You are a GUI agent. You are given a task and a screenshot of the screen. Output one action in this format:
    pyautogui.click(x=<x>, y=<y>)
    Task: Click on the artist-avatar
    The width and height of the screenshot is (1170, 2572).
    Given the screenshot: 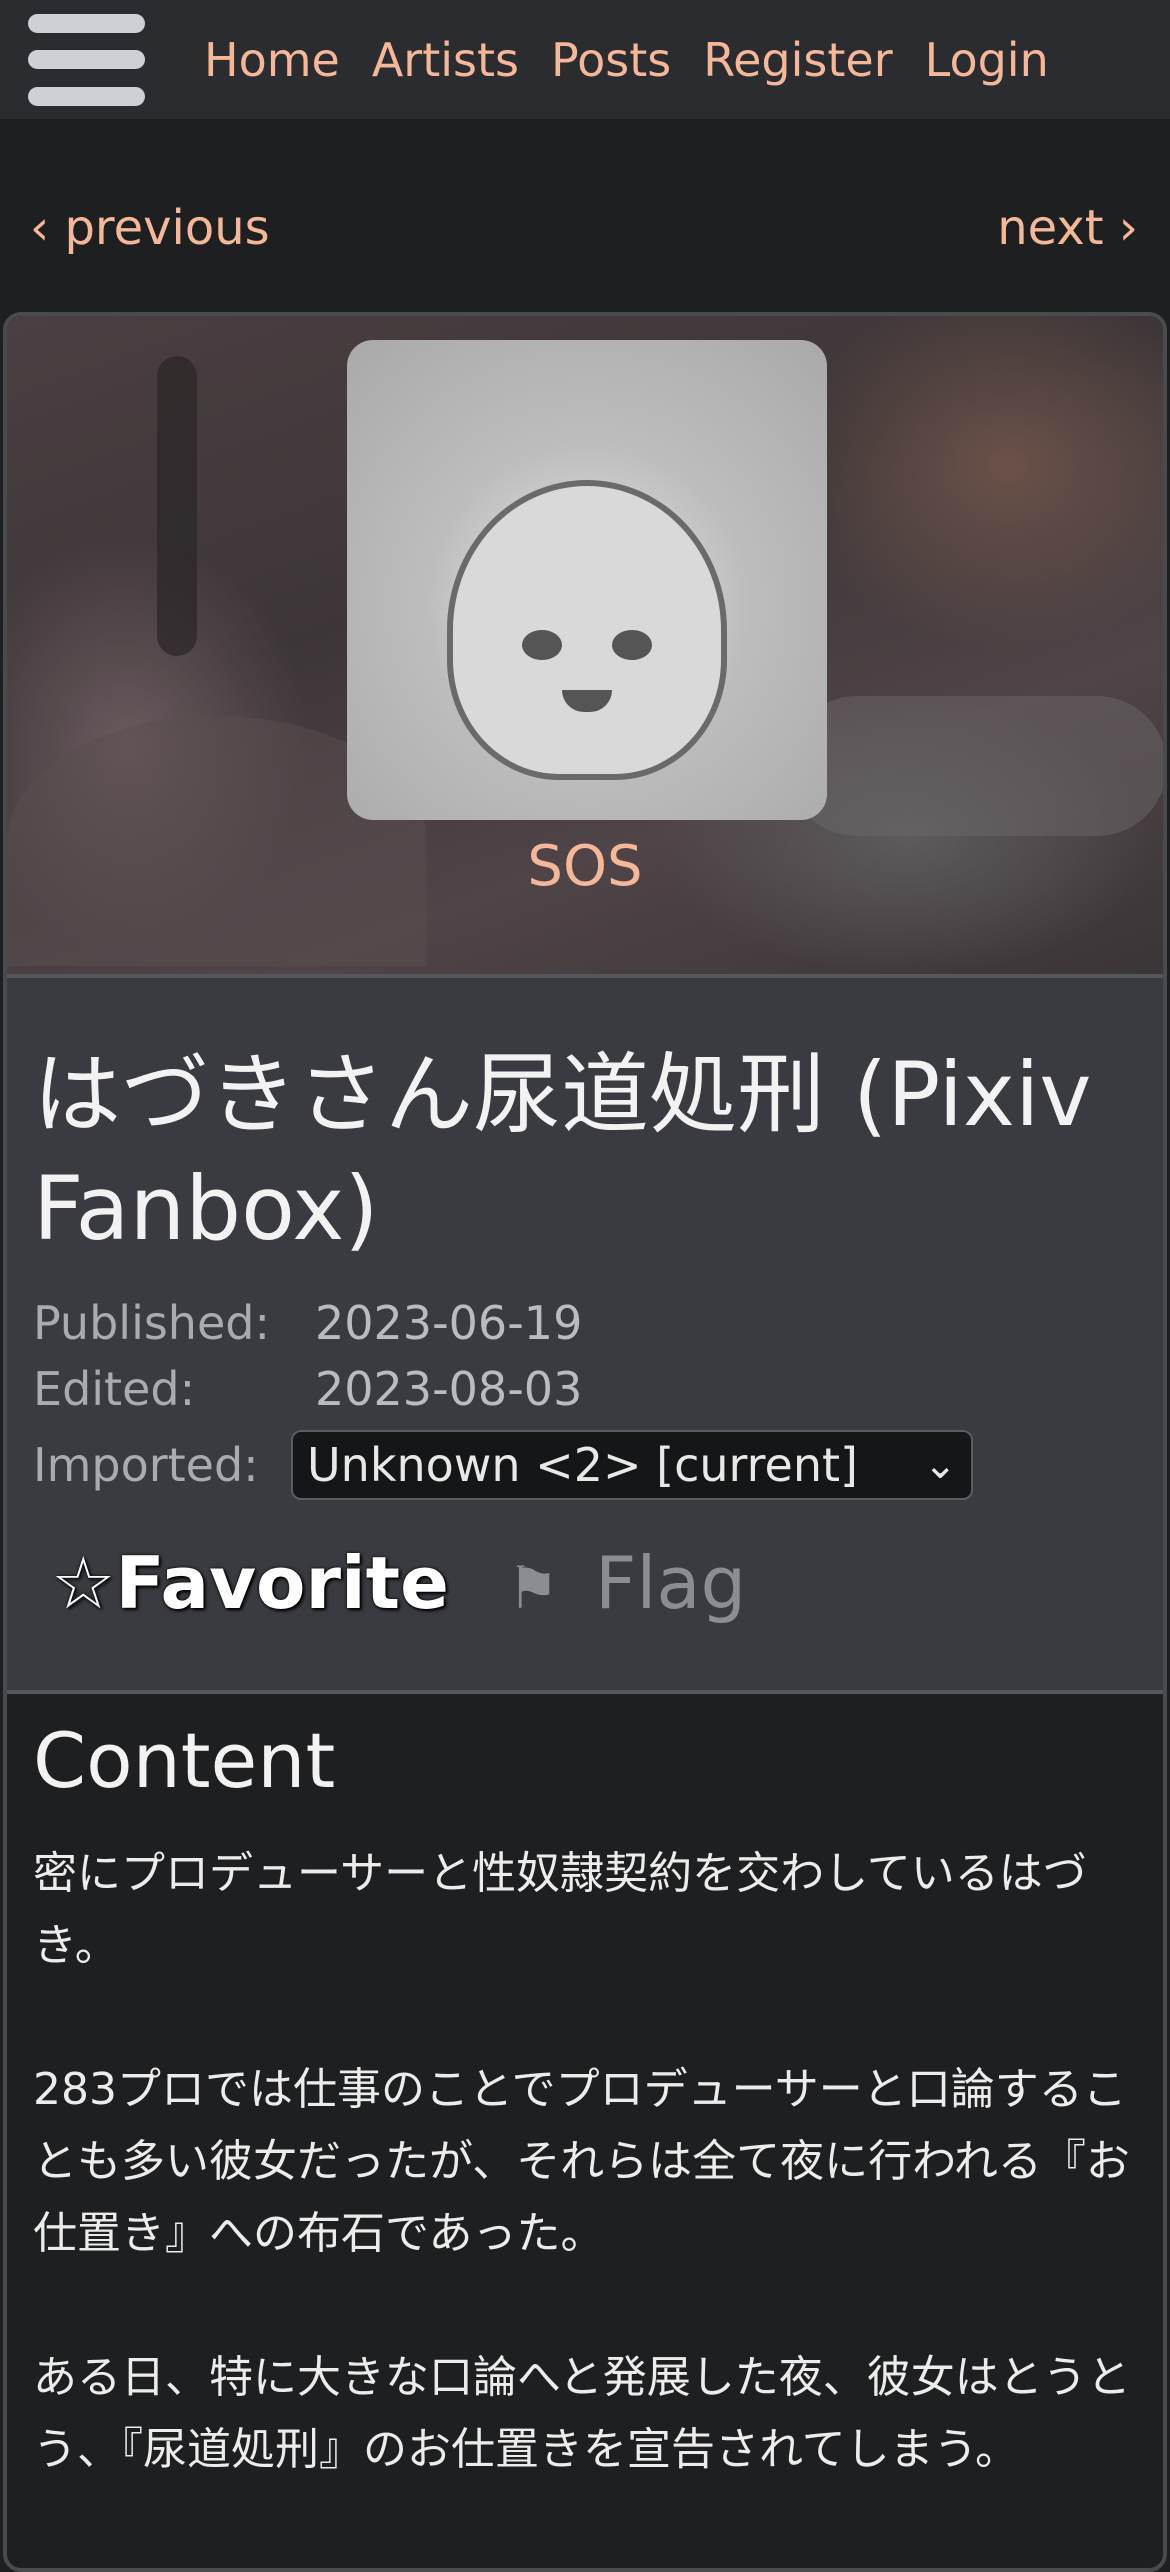 What is the action you would take?
    pyautogui.click(x=587, y=580)
    